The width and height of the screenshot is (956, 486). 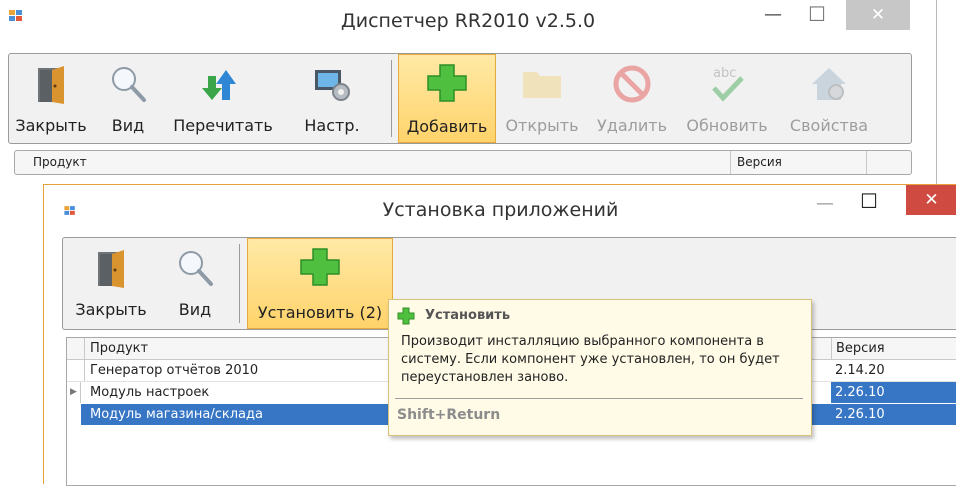 What do you see at coordinates (829, 125) in the screenshot?
I see `toolbar-label: Свойства` at bounding box center [829, 125].